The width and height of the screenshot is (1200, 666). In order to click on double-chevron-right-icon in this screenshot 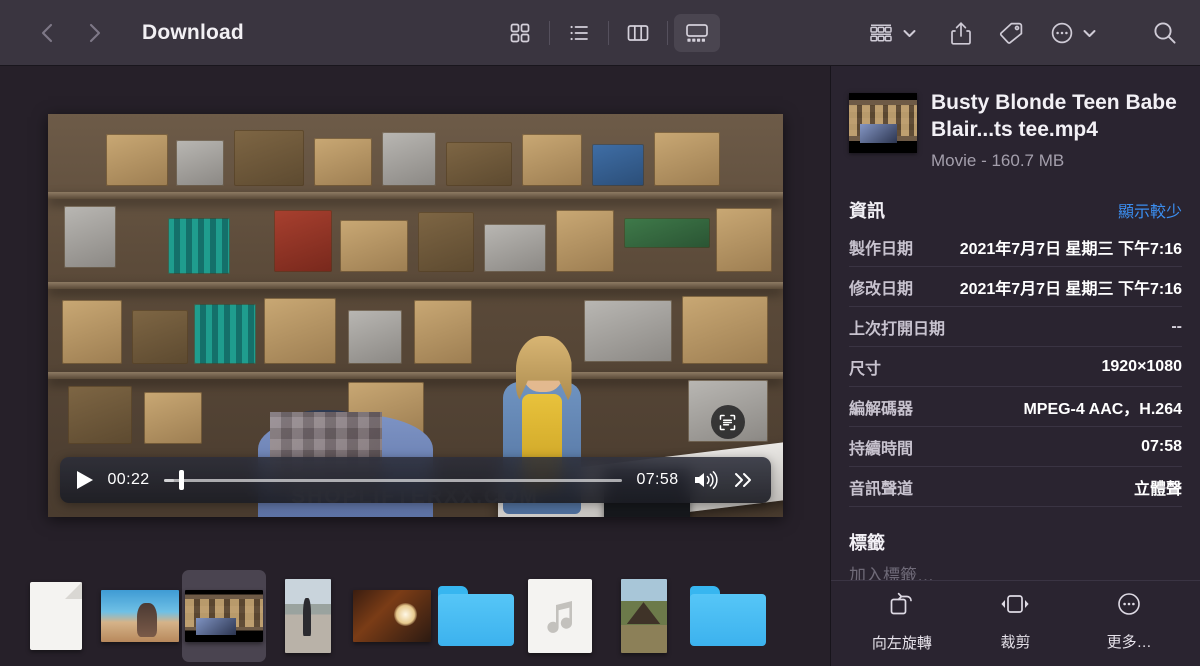, I will do `click(744, 480)`.